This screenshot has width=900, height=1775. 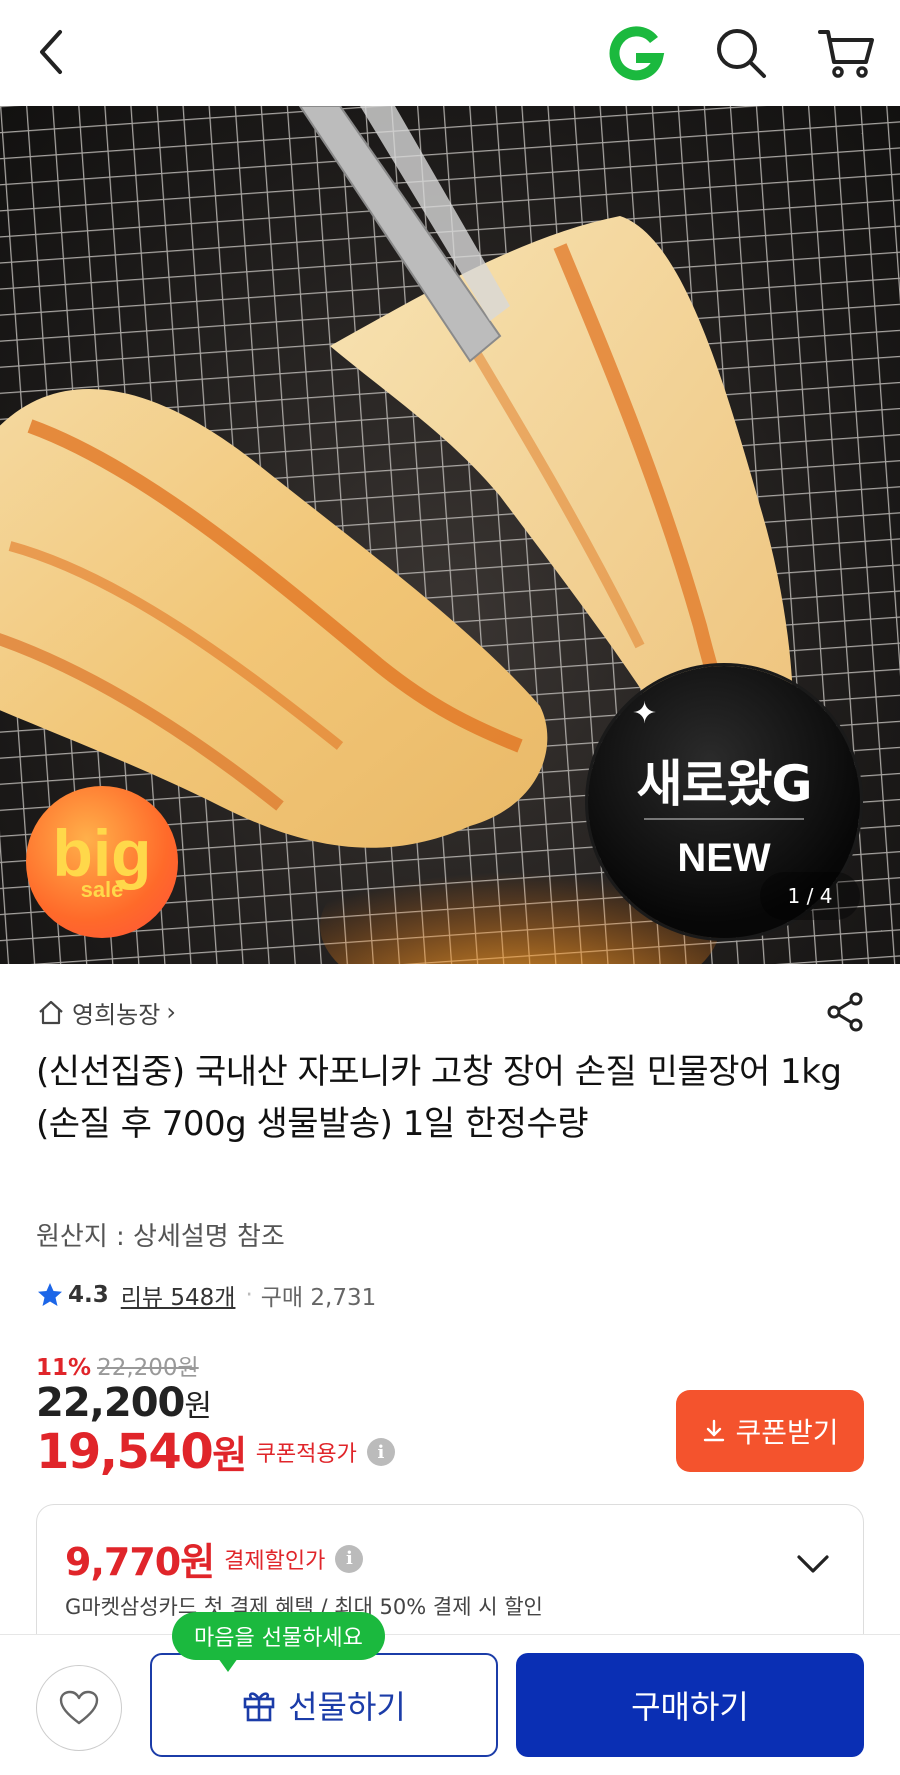 I want to click on bottom-action-bar: 선물하기 구매하기, so click(x=450, y=1704).